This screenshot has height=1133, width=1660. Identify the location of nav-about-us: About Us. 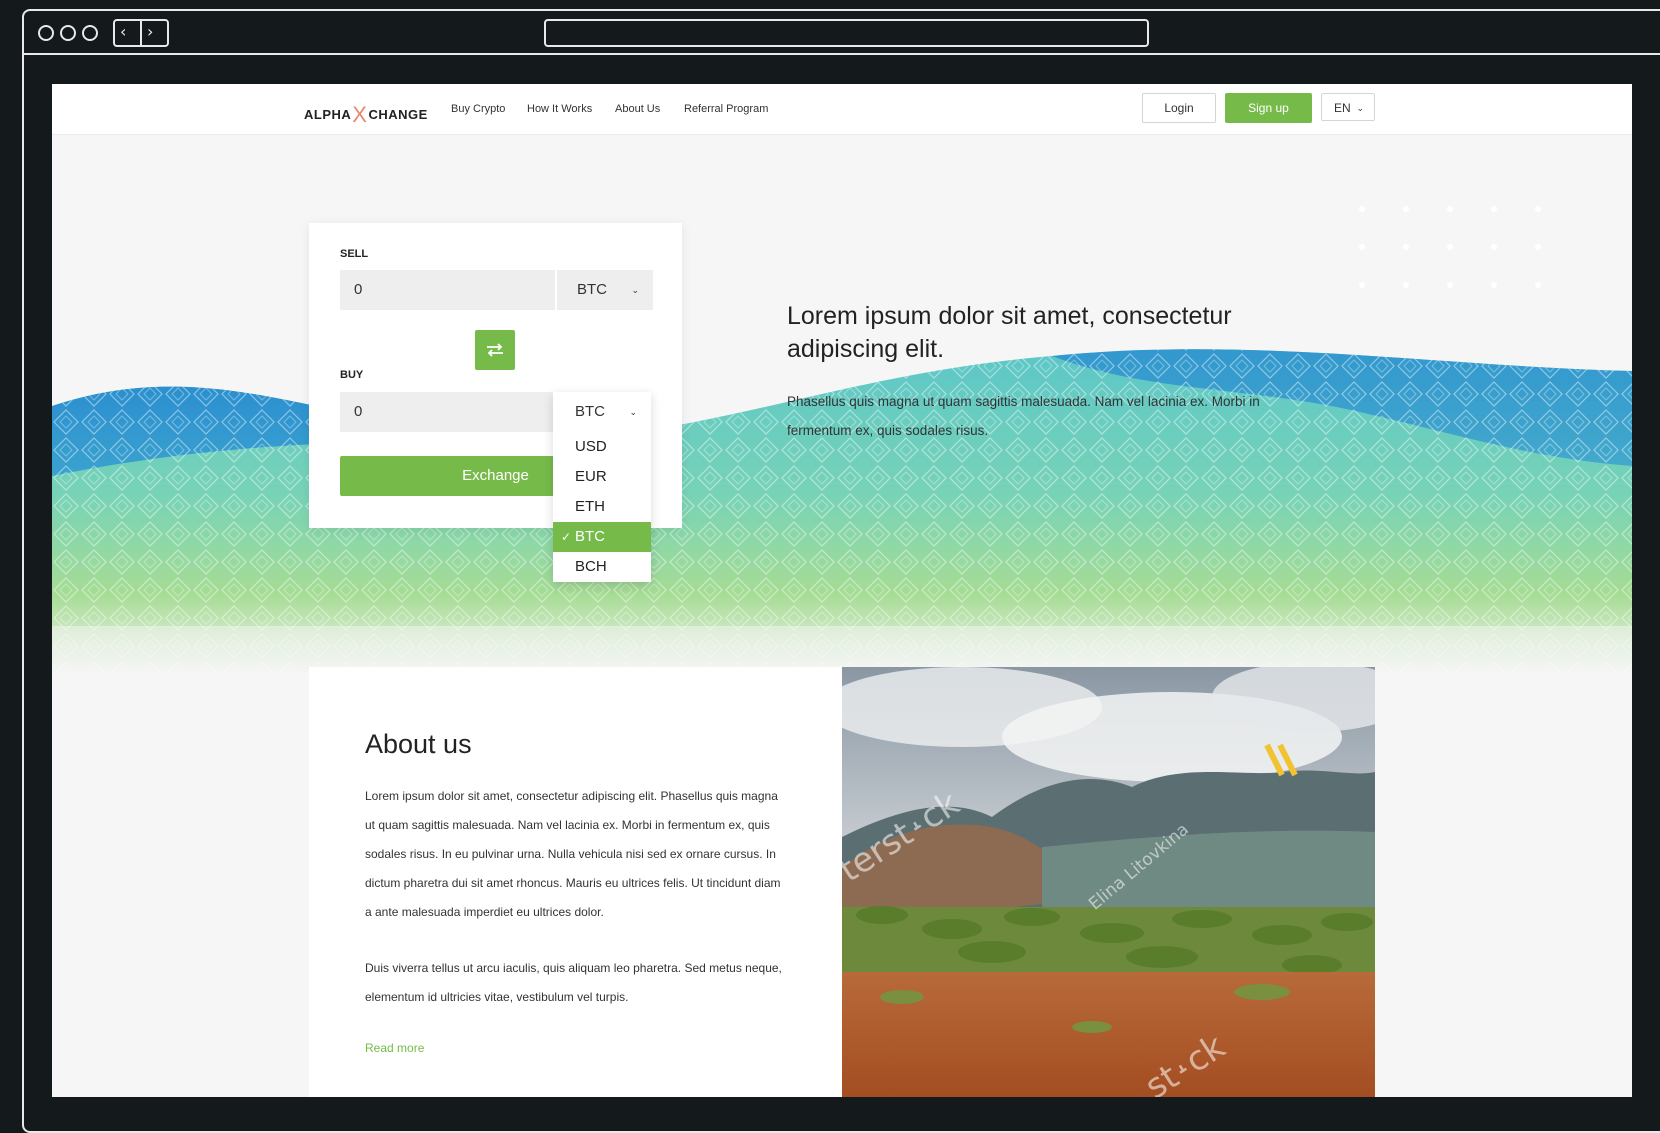
(637, 109).